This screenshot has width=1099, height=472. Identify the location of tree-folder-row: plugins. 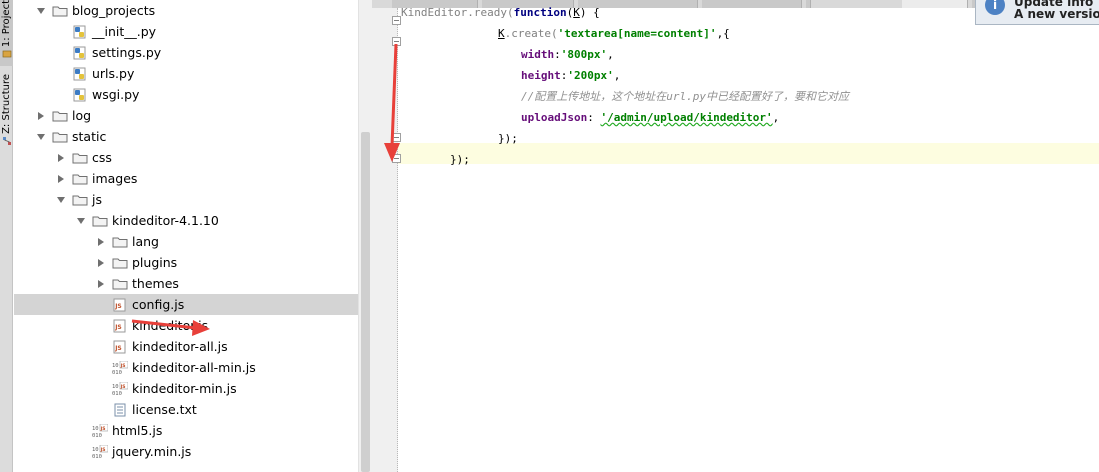
(186, 262).